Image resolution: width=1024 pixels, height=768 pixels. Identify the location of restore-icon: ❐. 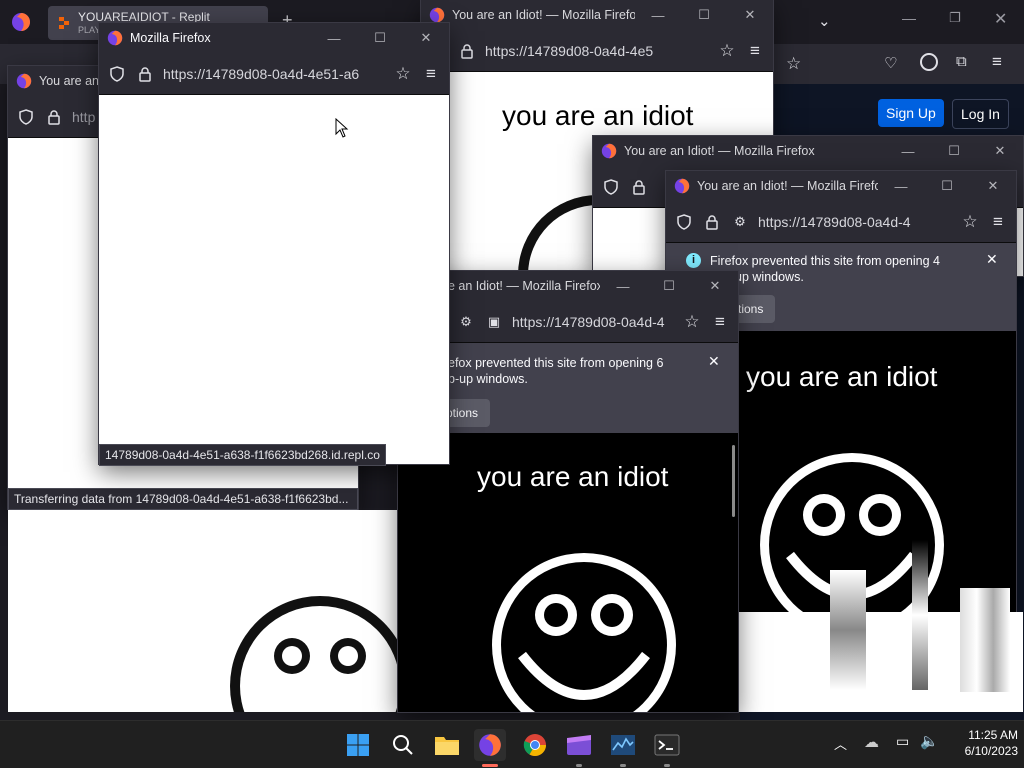
(955, 18).